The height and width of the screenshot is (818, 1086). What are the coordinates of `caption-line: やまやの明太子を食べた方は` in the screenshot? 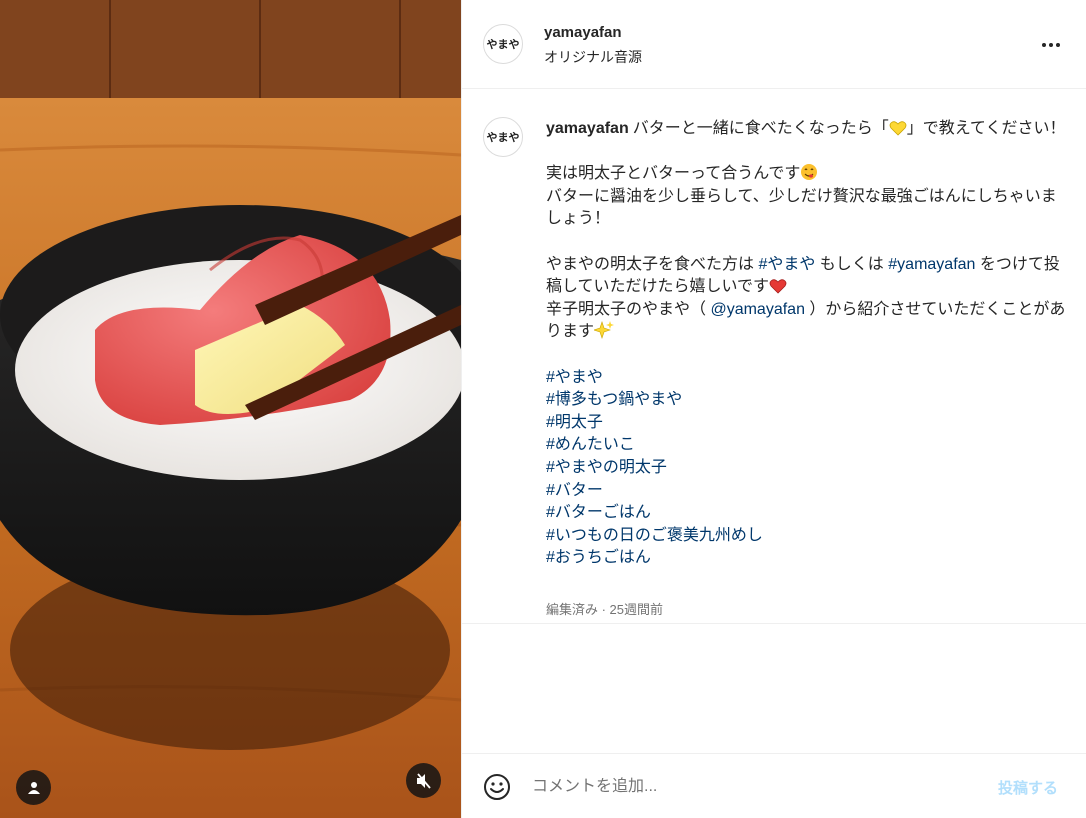 It's located at (652, 264).